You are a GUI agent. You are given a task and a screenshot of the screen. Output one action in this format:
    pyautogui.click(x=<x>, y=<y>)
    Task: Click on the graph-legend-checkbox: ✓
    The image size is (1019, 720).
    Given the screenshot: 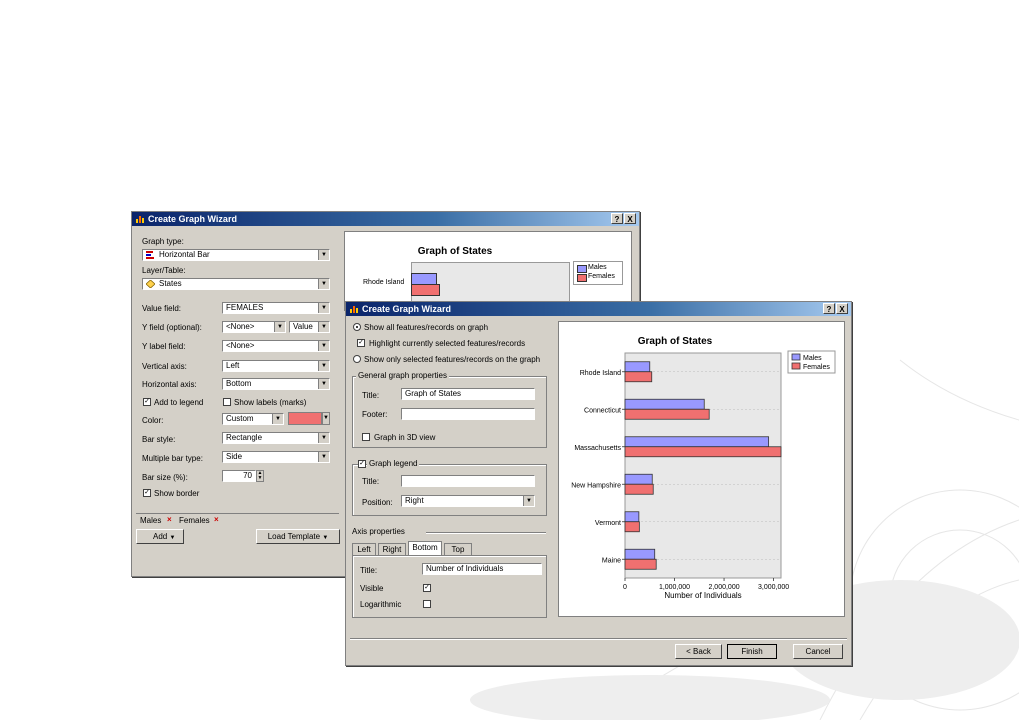 What is the action you would take?
    pyautogui.click(x=362, y=464)
    